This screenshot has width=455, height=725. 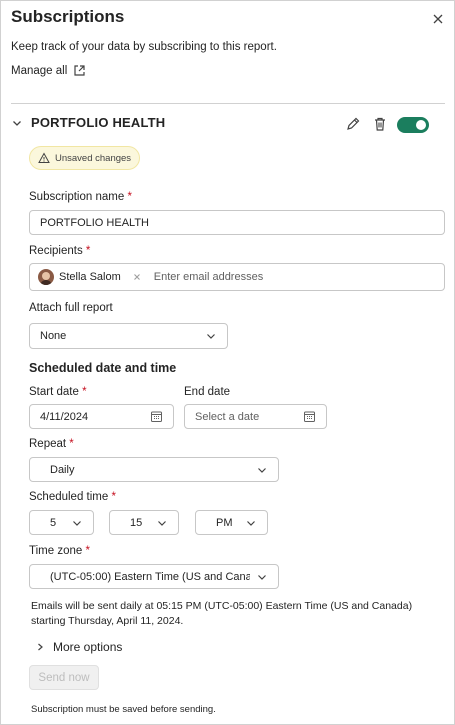 I want to click on manage-all-link: Manage all, so click(x=48, y=70).